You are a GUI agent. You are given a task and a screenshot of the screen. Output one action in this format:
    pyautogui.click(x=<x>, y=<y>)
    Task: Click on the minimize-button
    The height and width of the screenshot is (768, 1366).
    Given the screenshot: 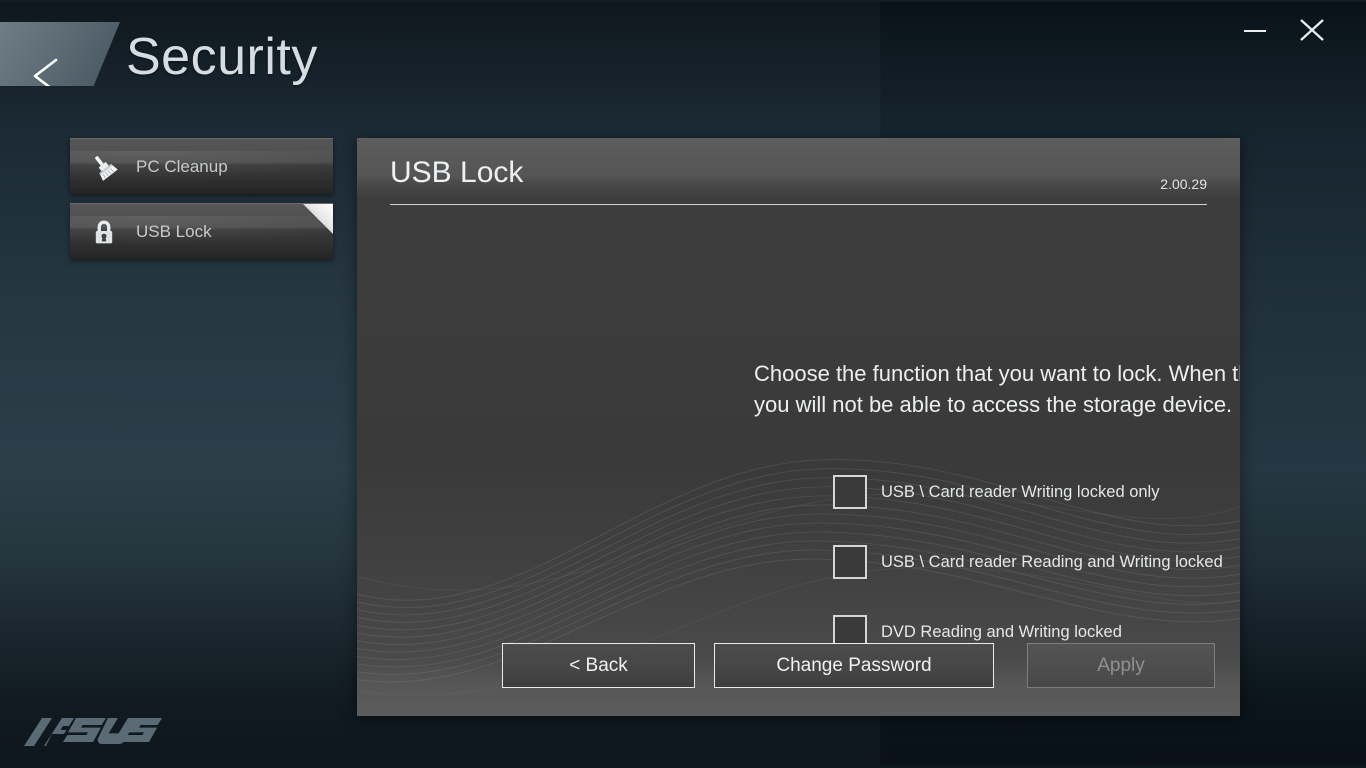 What is the action you would take?
    pyautogui.click(x=1254, y=29)
    